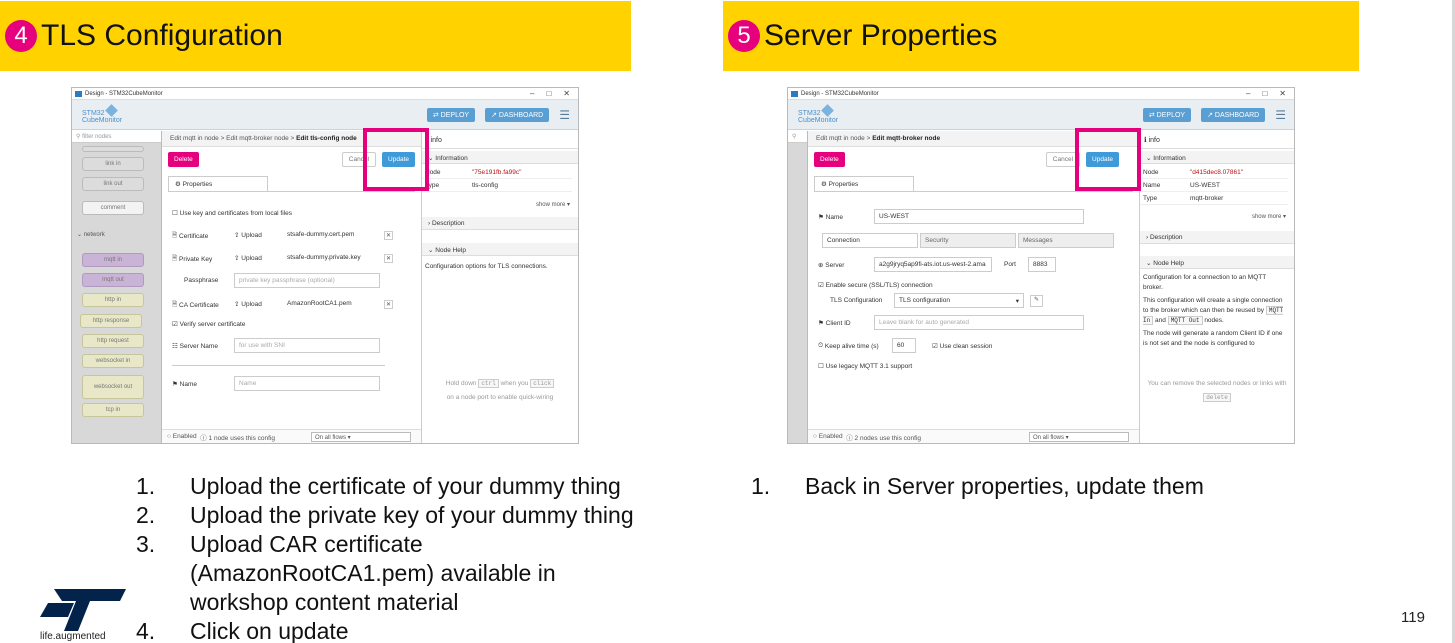 The width and height of the screenshot is (1455, 643). I want to click on legacy-mqtt-checkbox: ☐ Use legacy MQTT 3.1 support, so click(865, 366).